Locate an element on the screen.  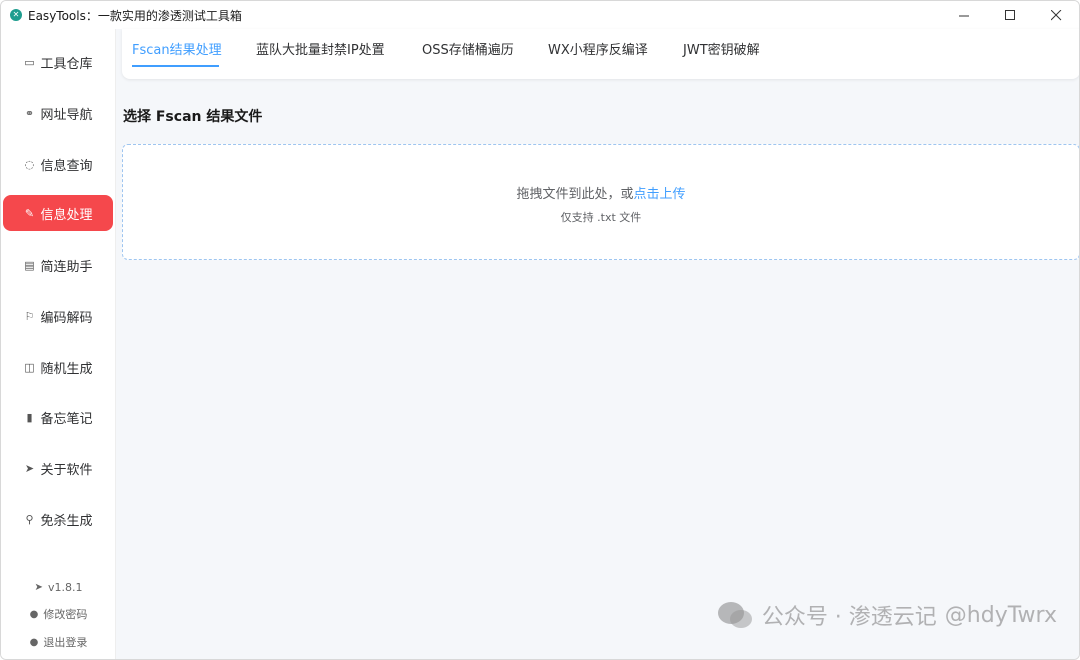
tab-fscan-result: Fscan结果处理 is located at coordinates (177, 53).